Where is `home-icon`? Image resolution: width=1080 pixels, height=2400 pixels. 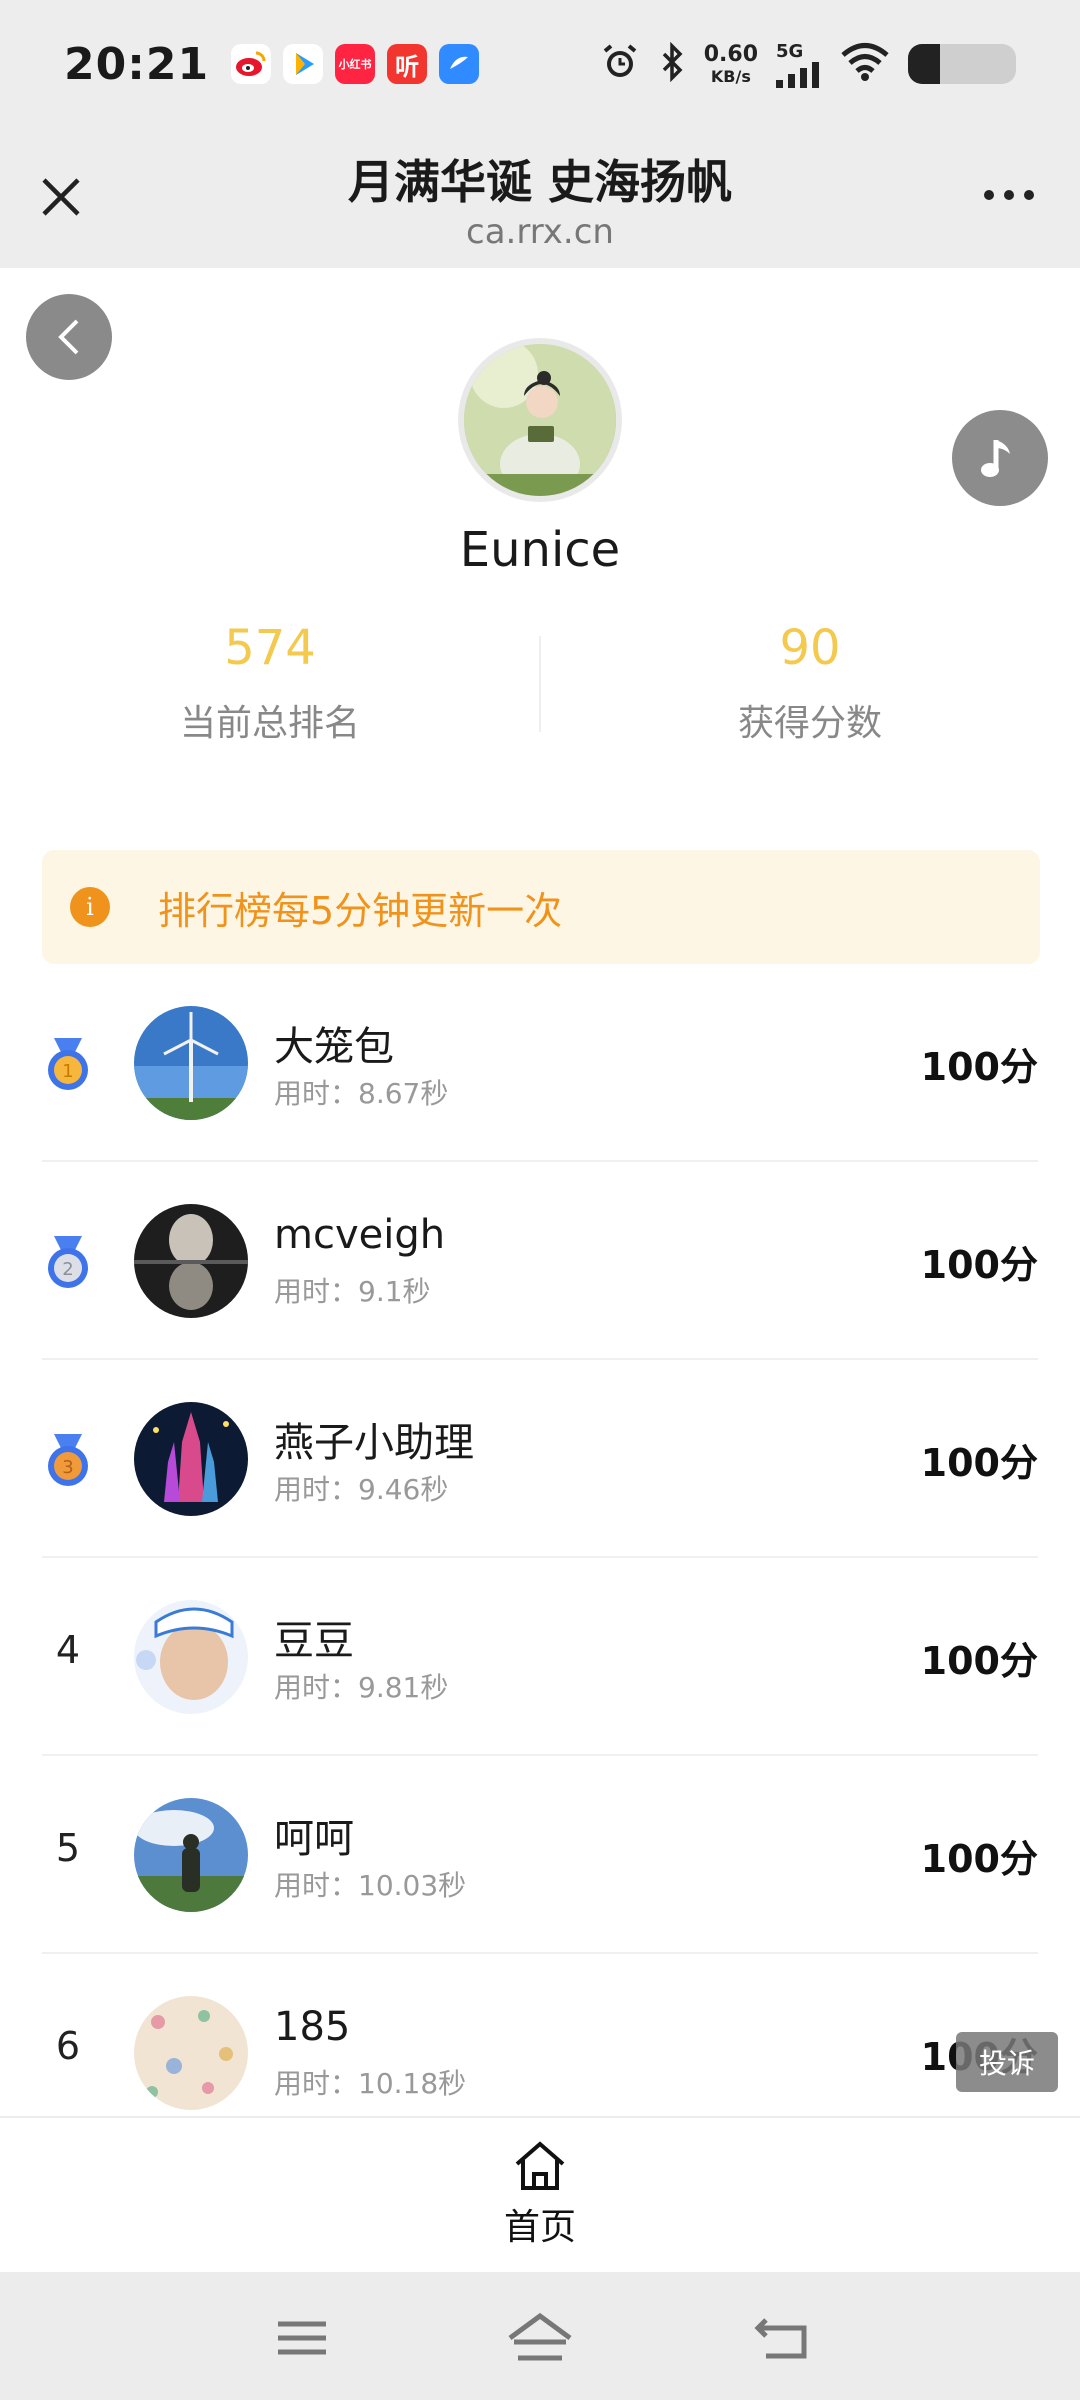
home-icon is located at coordinates (540, 2165).